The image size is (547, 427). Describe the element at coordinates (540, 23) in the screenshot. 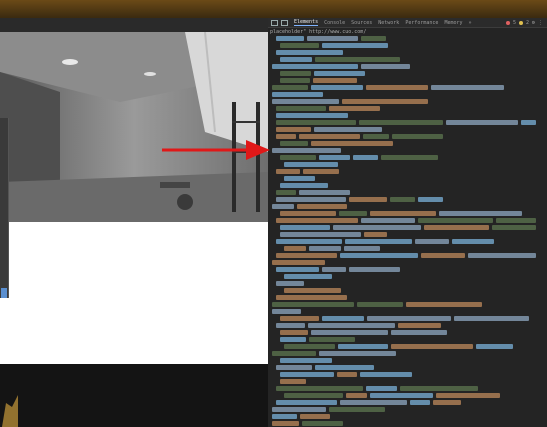

I see `more-options-icon: ⋮` at that location.